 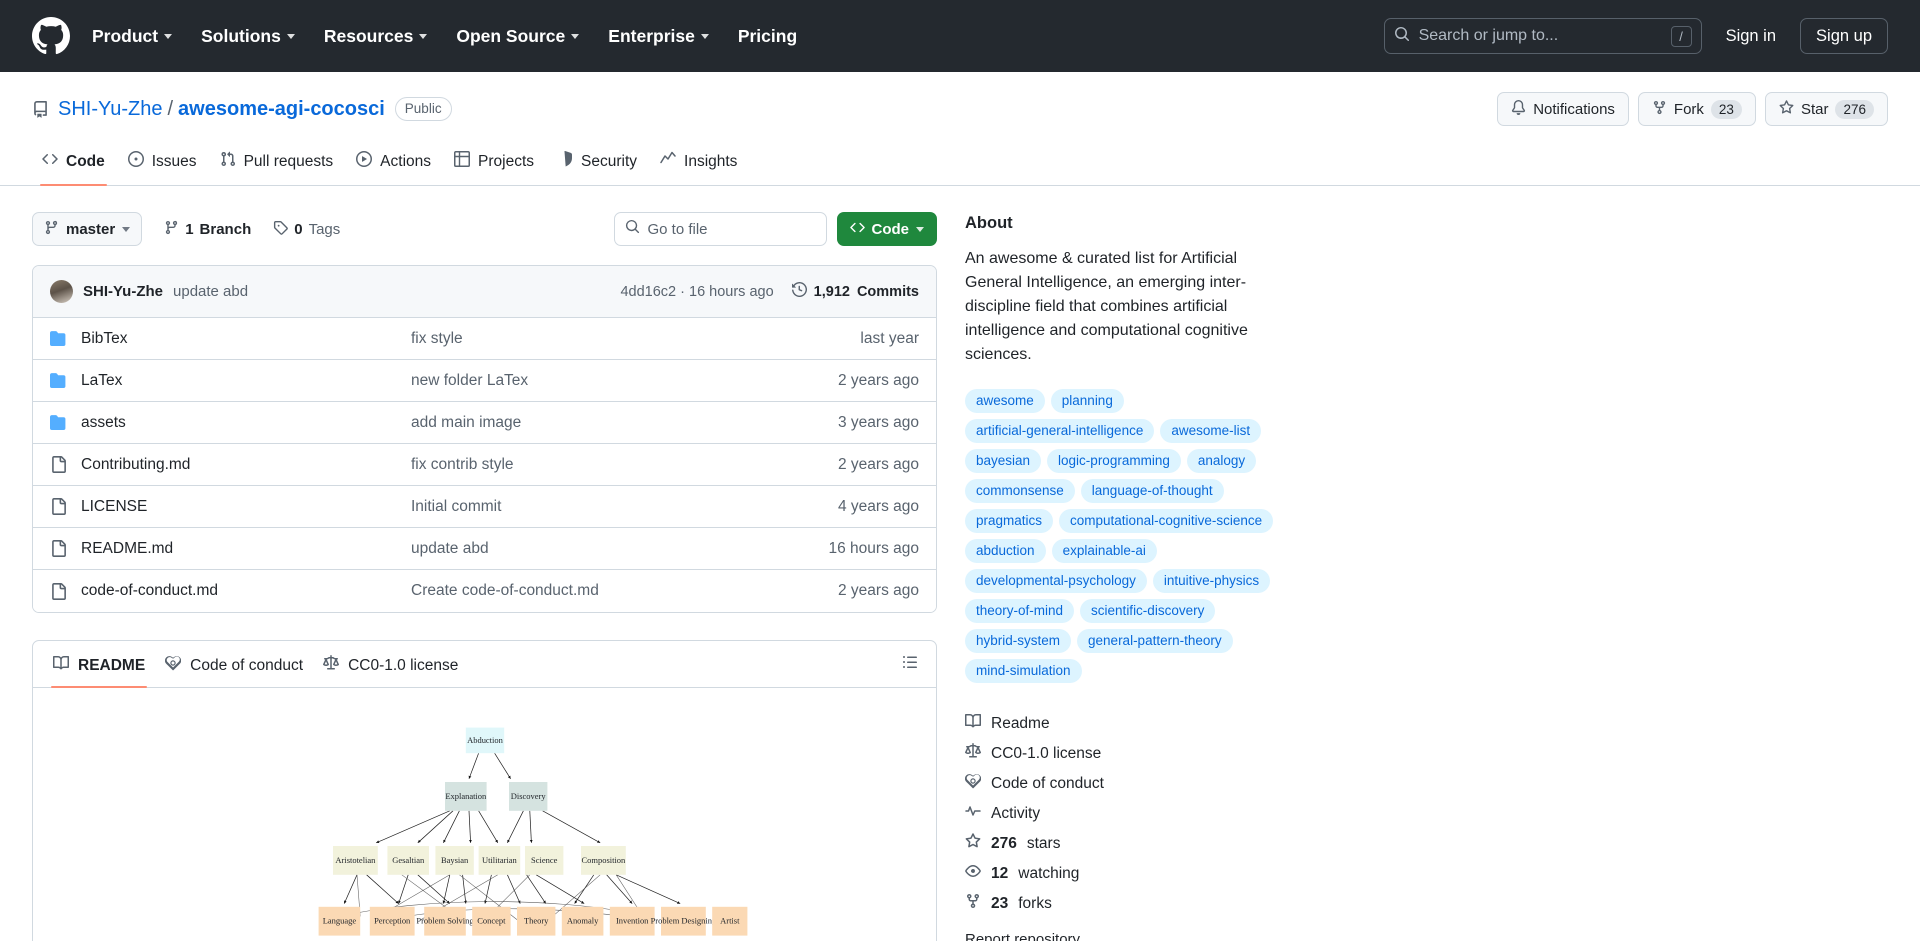 I want to click on file-name-link: Contributing.md, so click(x=246, y=465).